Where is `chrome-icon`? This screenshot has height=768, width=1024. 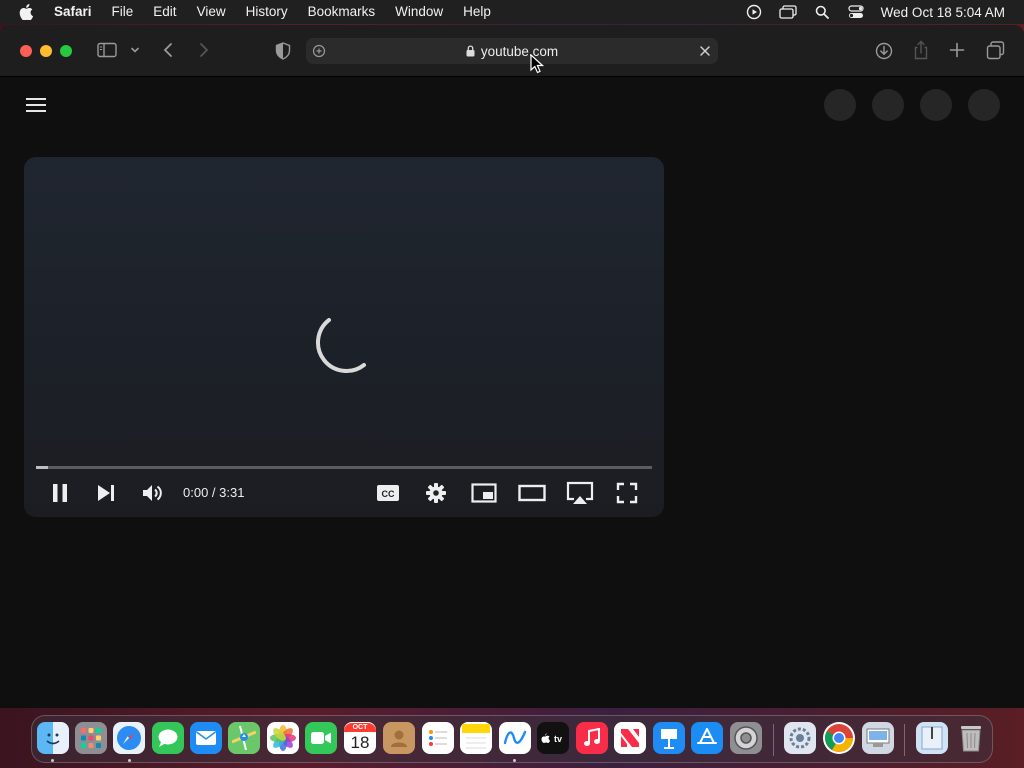
chrome-icon is located at coordinates (839, 738).